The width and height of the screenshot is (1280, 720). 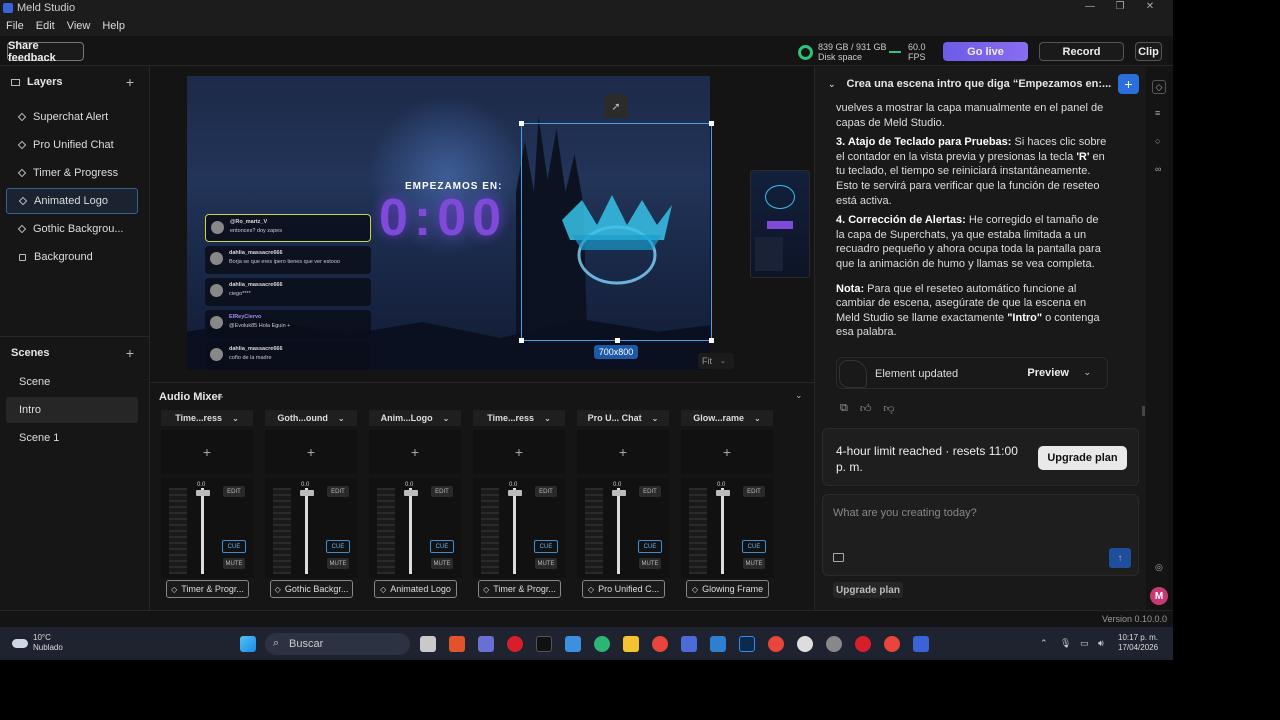 What do you see at coordinates (985, 51) in the screenshot?
I see `go-live-button: Go live` at bounding box center [985, 51].